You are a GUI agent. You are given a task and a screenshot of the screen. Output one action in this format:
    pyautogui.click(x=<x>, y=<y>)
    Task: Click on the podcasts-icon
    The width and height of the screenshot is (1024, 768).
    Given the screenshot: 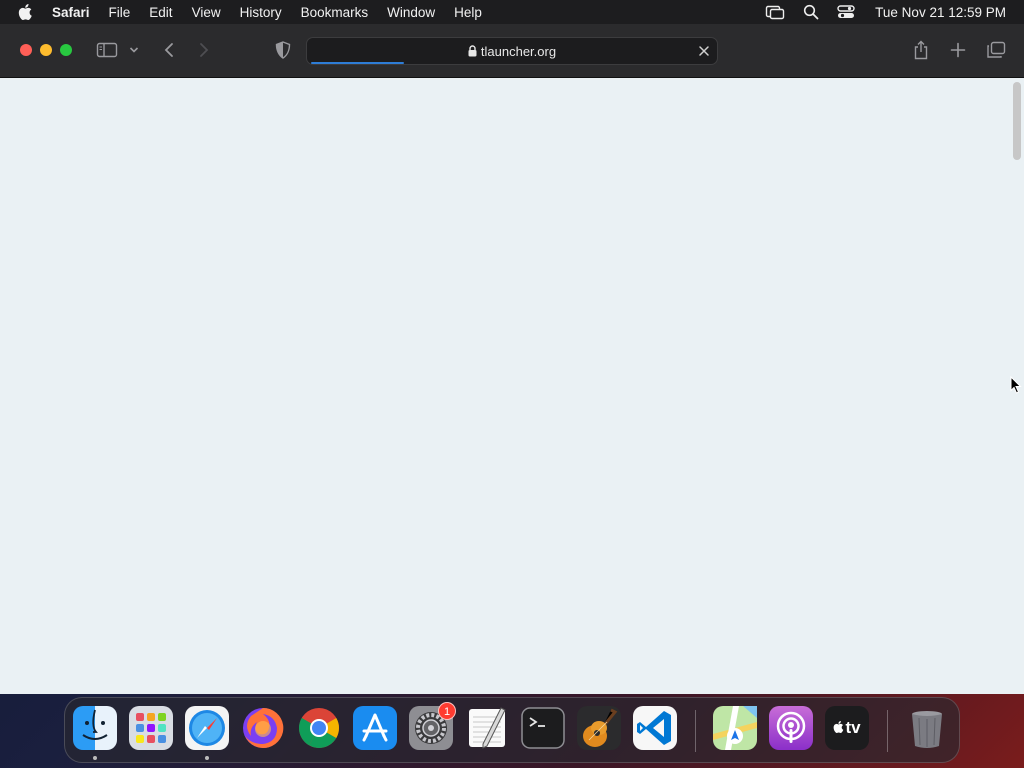 What is the action you would take?
    pyautogui.click(x=791, y=728)
    